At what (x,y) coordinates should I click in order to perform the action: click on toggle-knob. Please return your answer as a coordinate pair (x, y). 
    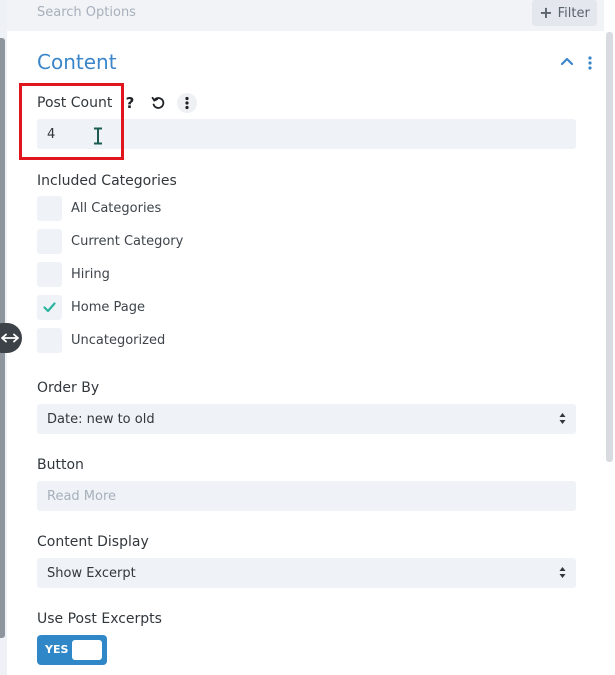
    Looking at the image, I should click on (87, 650).